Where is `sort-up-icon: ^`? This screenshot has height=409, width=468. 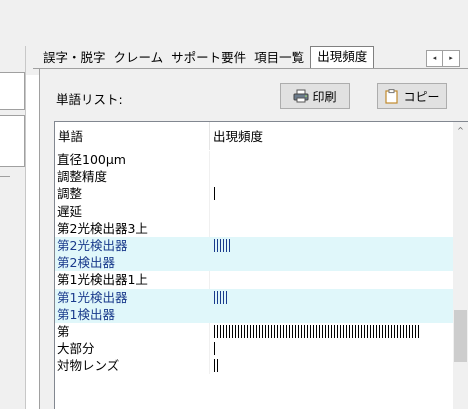
sort-up-icon: ^ is located at coordinates (460, 130).